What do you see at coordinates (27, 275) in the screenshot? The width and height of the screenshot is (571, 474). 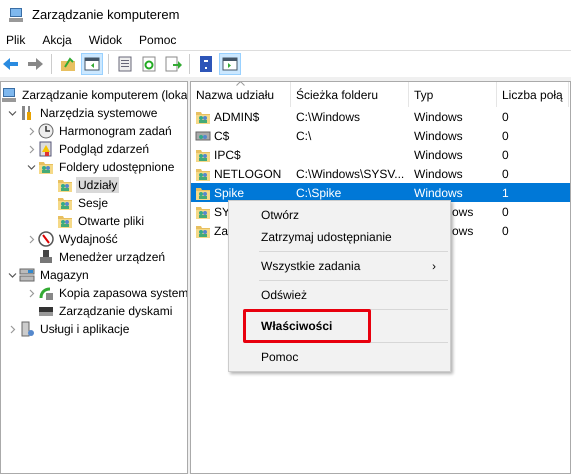 I see `storage-icon` at bounding box center [27, 275].